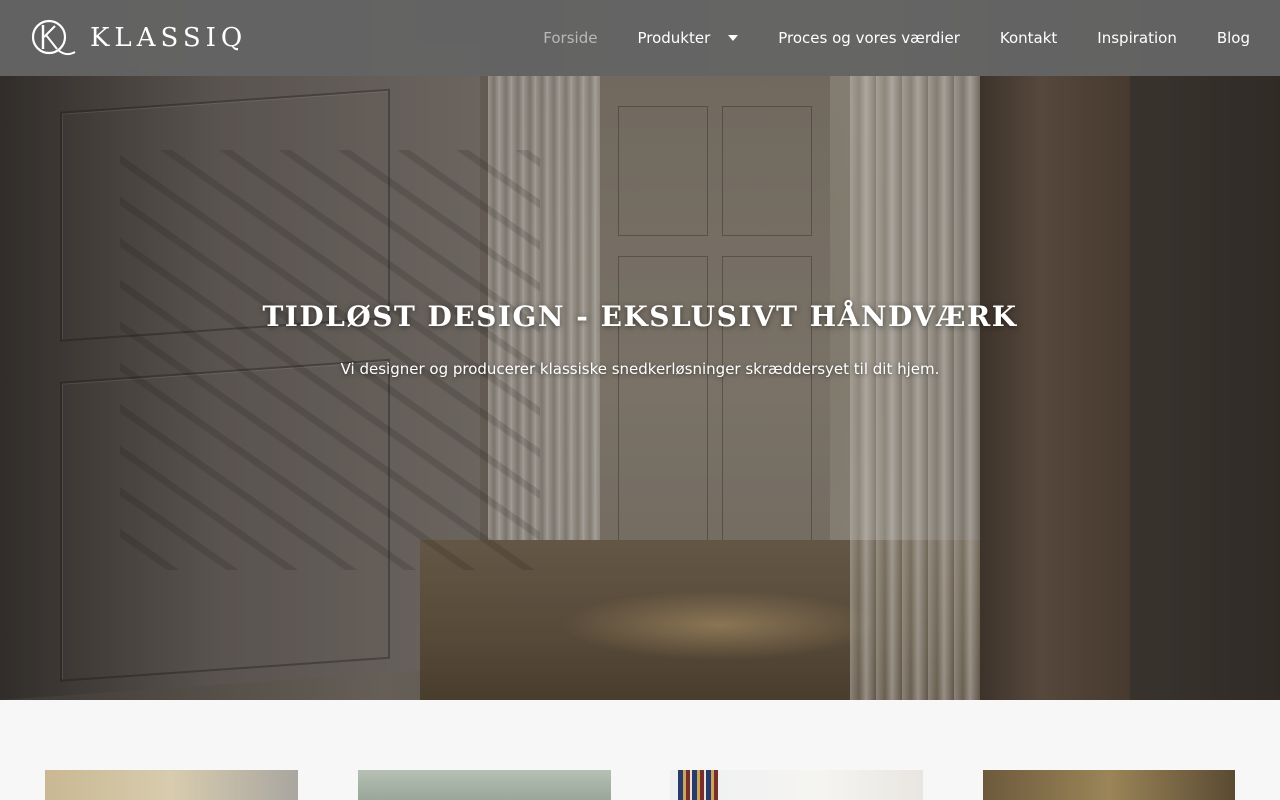 This screenshot has height=800, width=1280. What do you see at coordinates (1137, 38) in the screenshot?
I see `nav-item-inspiration: Inspiration` at bounding box center [1137, 38].